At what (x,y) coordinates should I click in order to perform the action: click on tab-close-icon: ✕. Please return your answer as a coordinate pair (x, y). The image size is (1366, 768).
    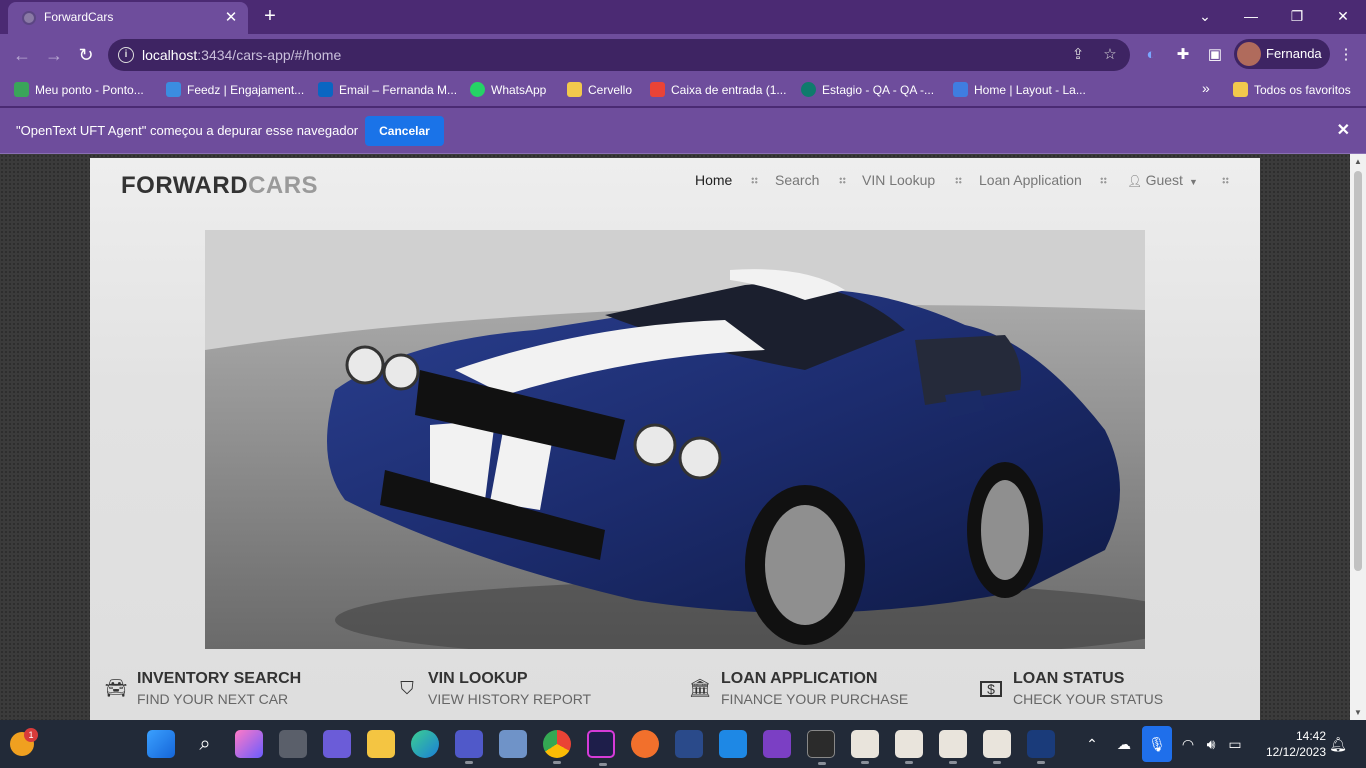
    Looking at the image, I should click on (231, 17).